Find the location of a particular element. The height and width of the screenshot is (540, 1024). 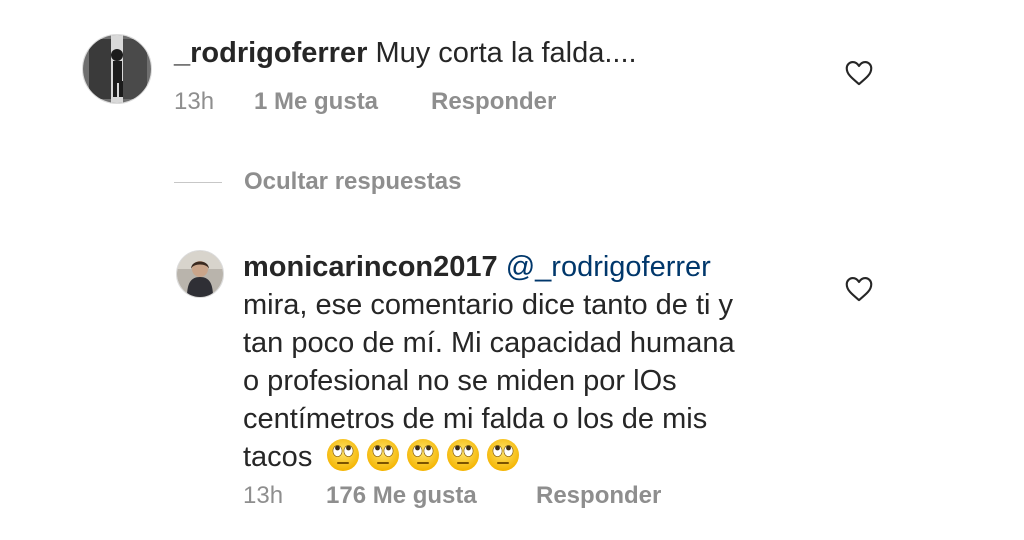

reply-username: monicarincon2017 is located at coordinates (370, 267).